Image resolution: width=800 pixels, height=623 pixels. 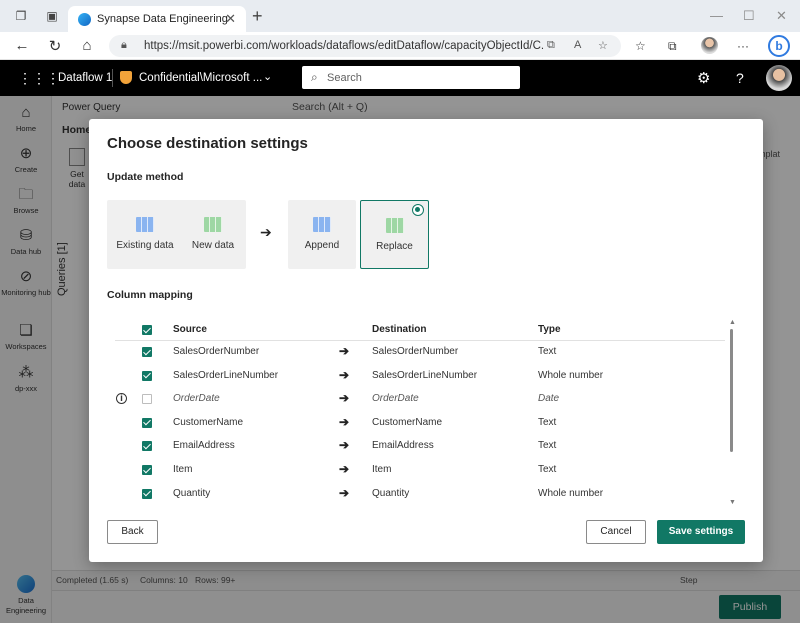 What do you see at coordinates (672, 46) in the screenshot?
I see `collections-icon: ⧉` at bounding box center [672, 46].